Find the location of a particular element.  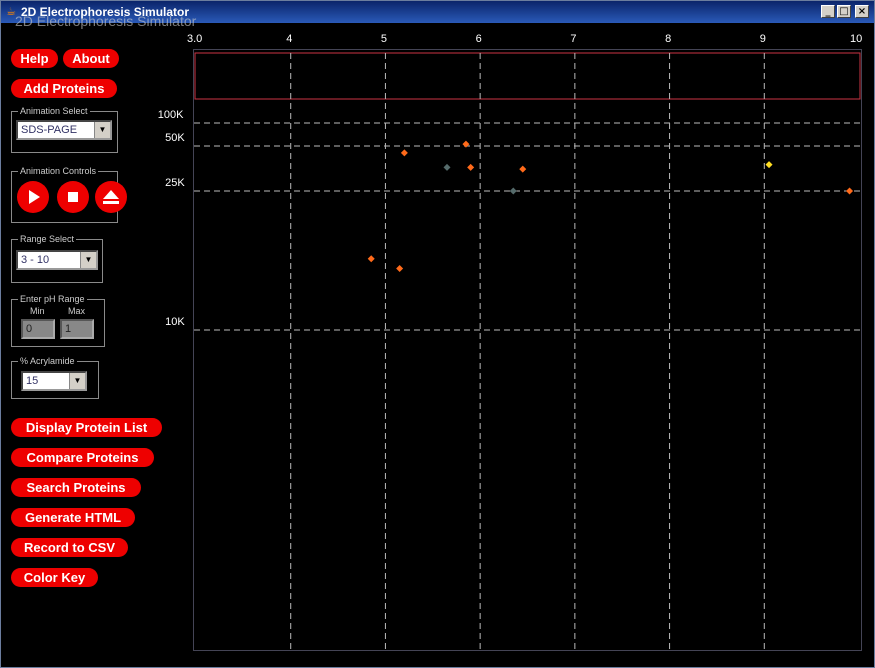

generate-html-button: Generate HTML is located at coordinates (73, 517).